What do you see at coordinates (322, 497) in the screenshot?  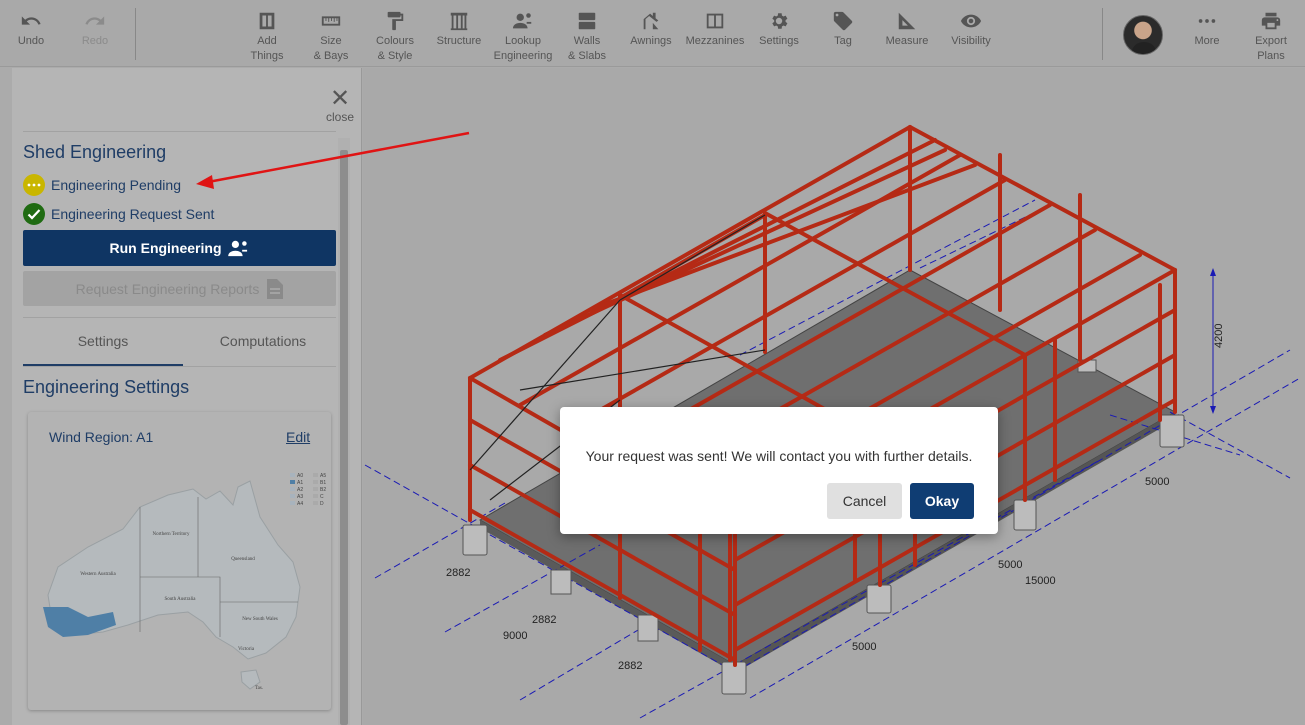 I see `legend-c: C` at bounding box center [322, 497].